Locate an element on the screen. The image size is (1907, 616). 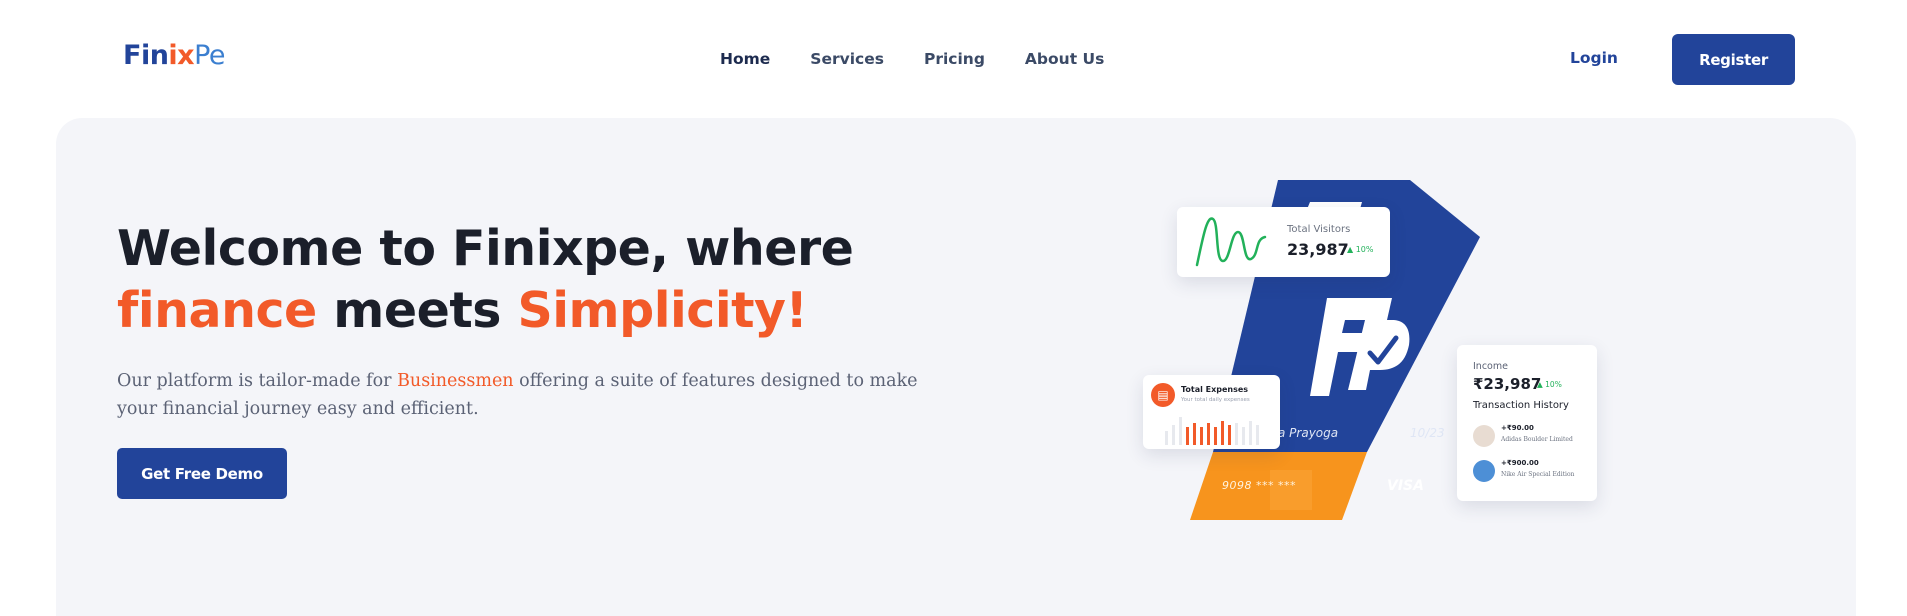
total-visitors-card: Total Visitors 23,987 ▲ 10% is located at coordinates (1283, 242).